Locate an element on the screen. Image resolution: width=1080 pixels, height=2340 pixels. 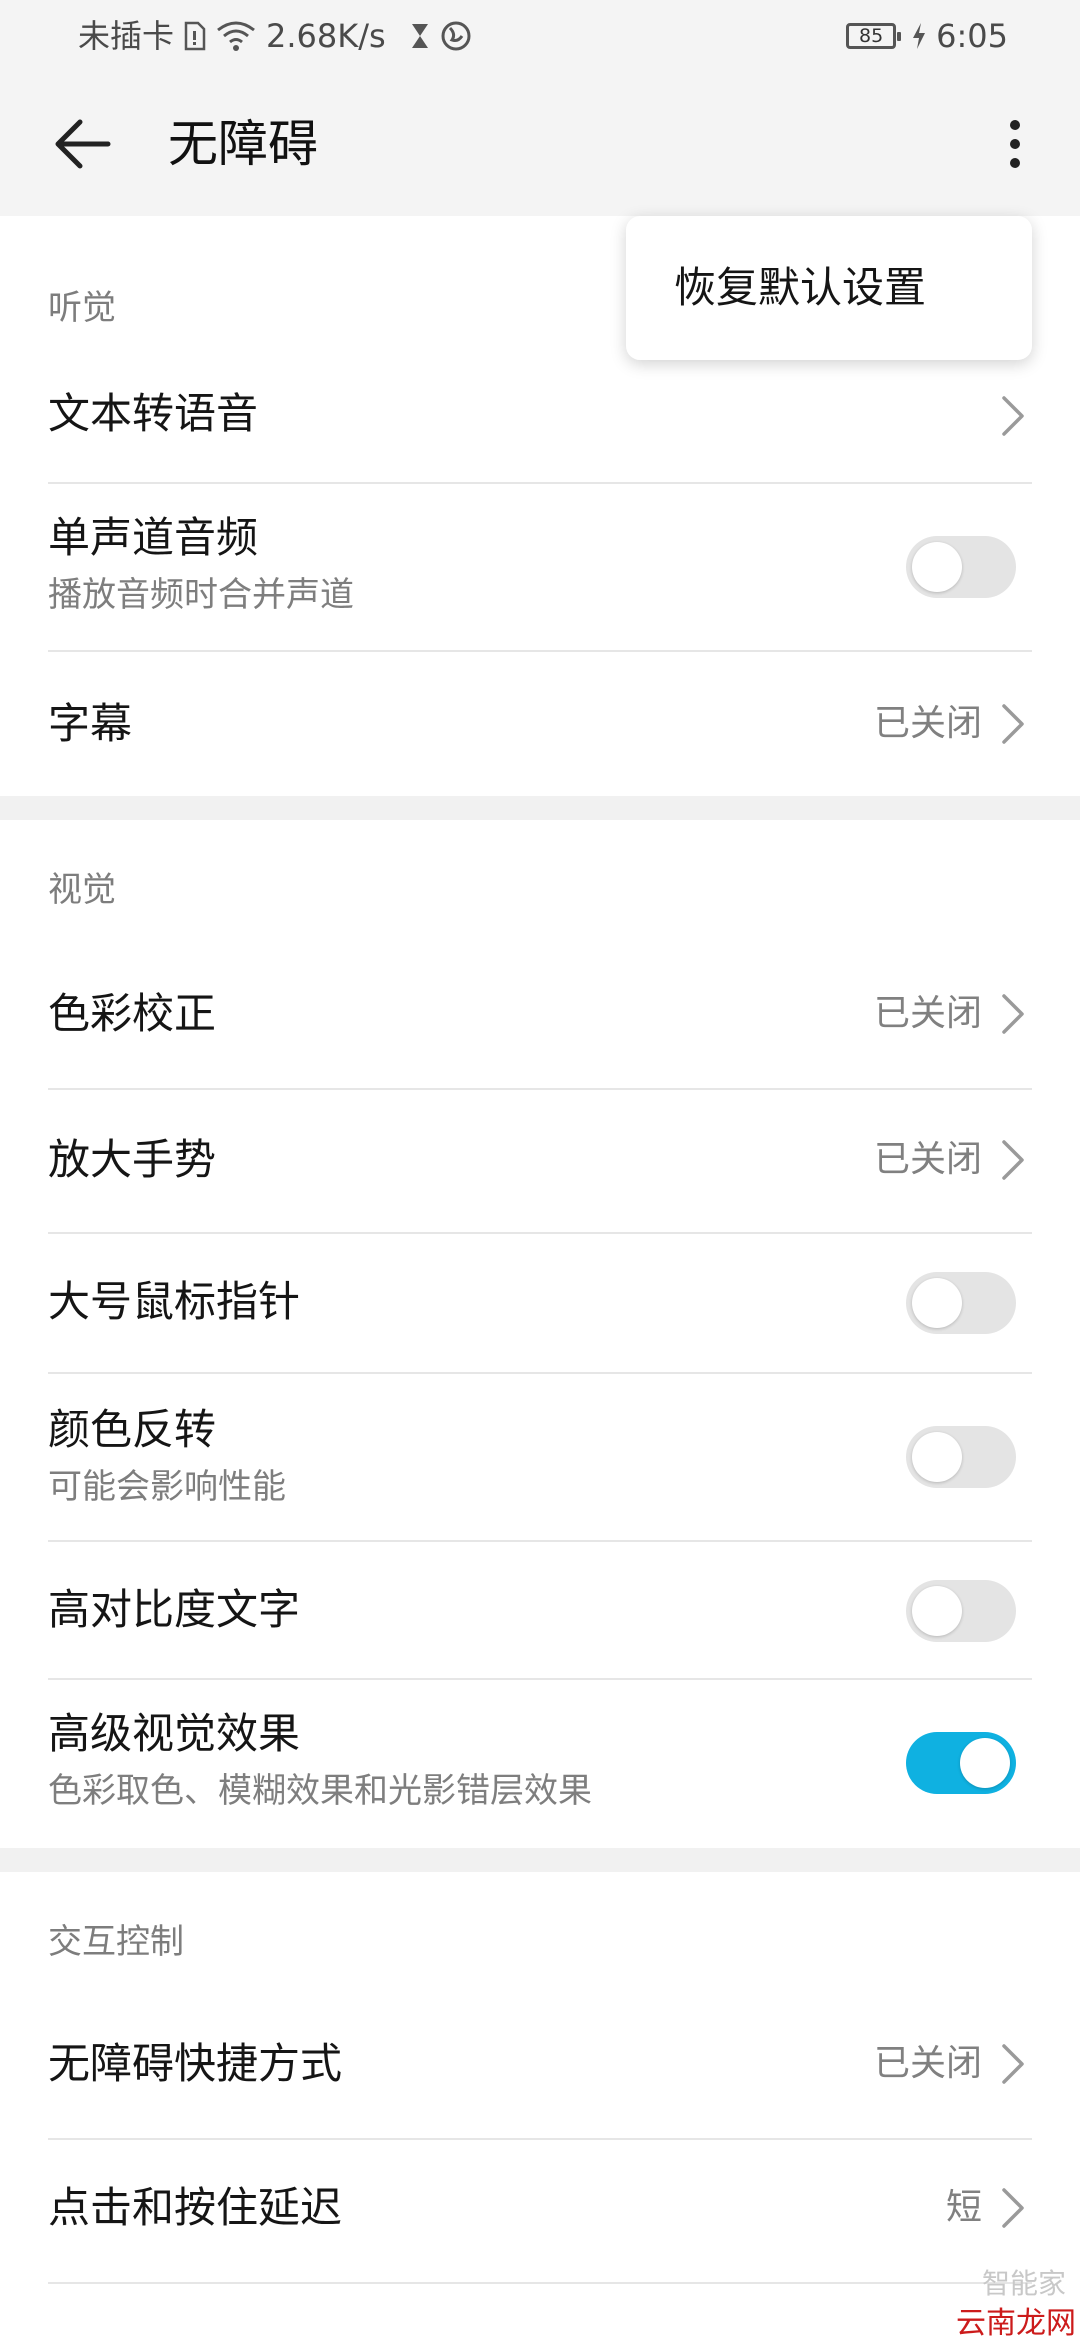
high-contrast-switch is located at coordinates (961, 1611).